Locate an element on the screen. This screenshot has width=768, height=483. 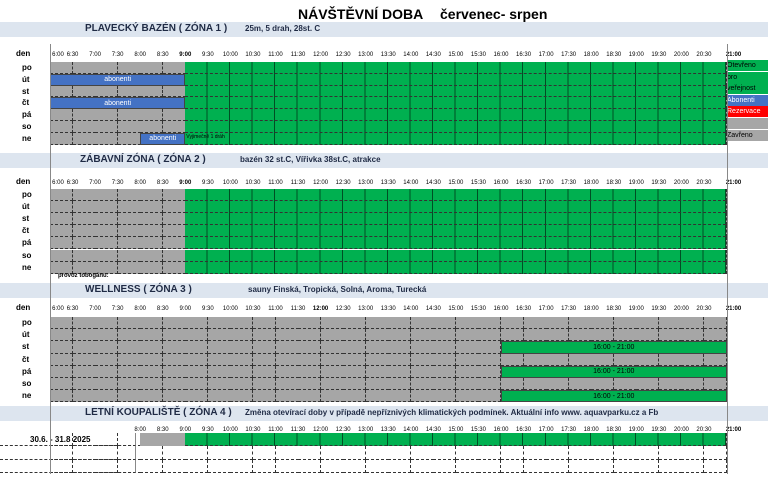
time-label: 8:00 is located at coordinates (140, 183).